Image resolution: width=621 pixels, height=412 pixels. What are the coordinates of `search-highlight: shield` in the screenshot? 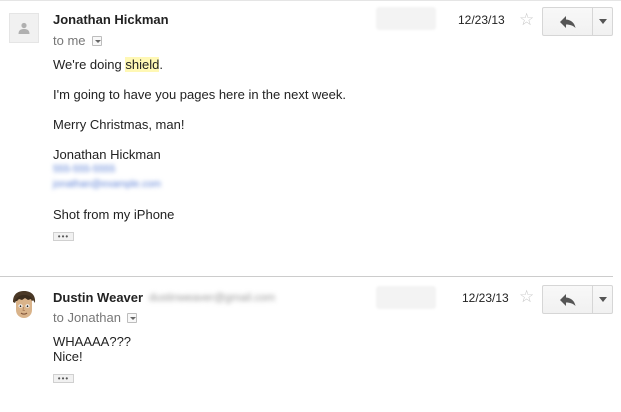 It's located at (142, 64).